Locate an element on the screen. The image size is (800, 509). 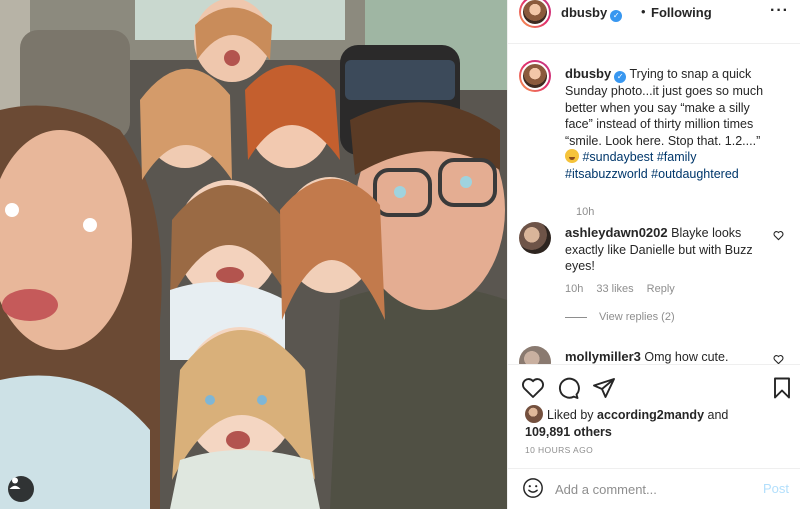
author-avatar is located at coordinates (535, 14).